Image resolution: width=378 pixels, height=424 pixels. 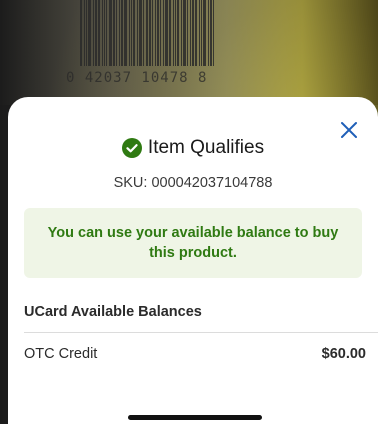 I want to click on balance-label: OTC Credit, so click(x=61, y=354).